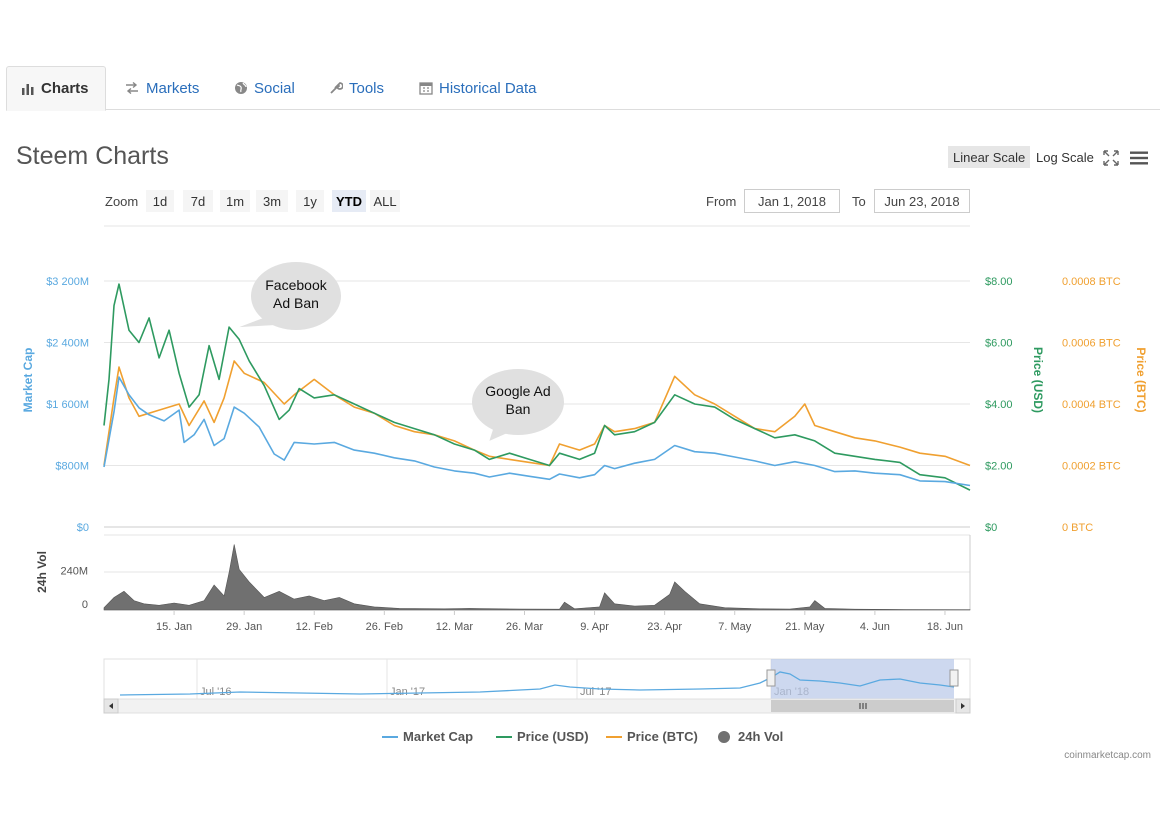  I want to click on legend-item: 24h Vol, so click(760, 736).